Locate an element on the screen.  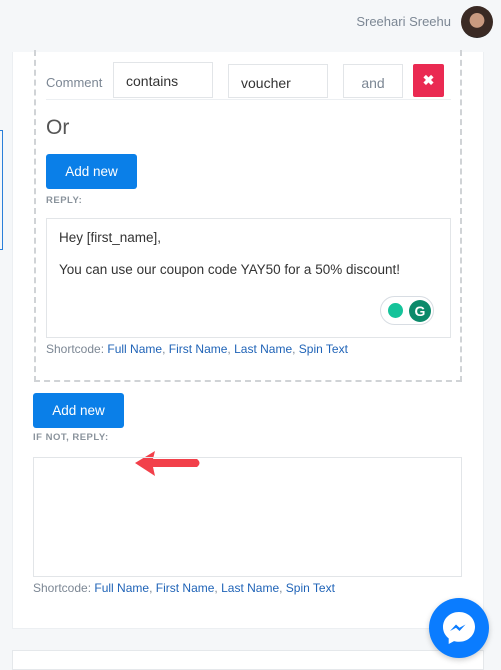
keyword-input: voucher is located at coordinates (278, 81).